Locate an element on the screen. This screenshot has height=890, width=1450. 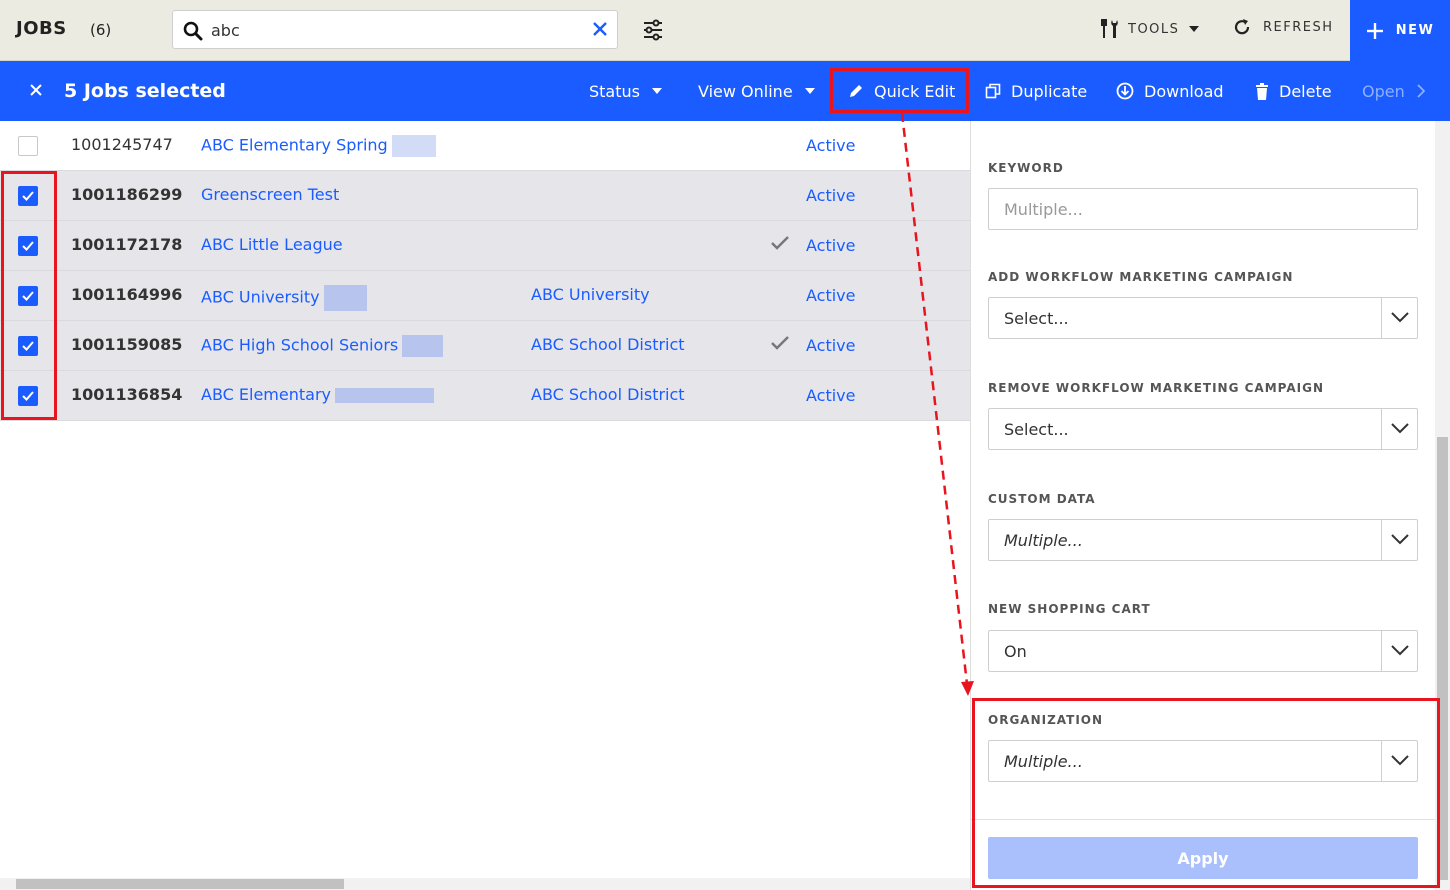
plus-icon is located at coordinates (1374, 30).